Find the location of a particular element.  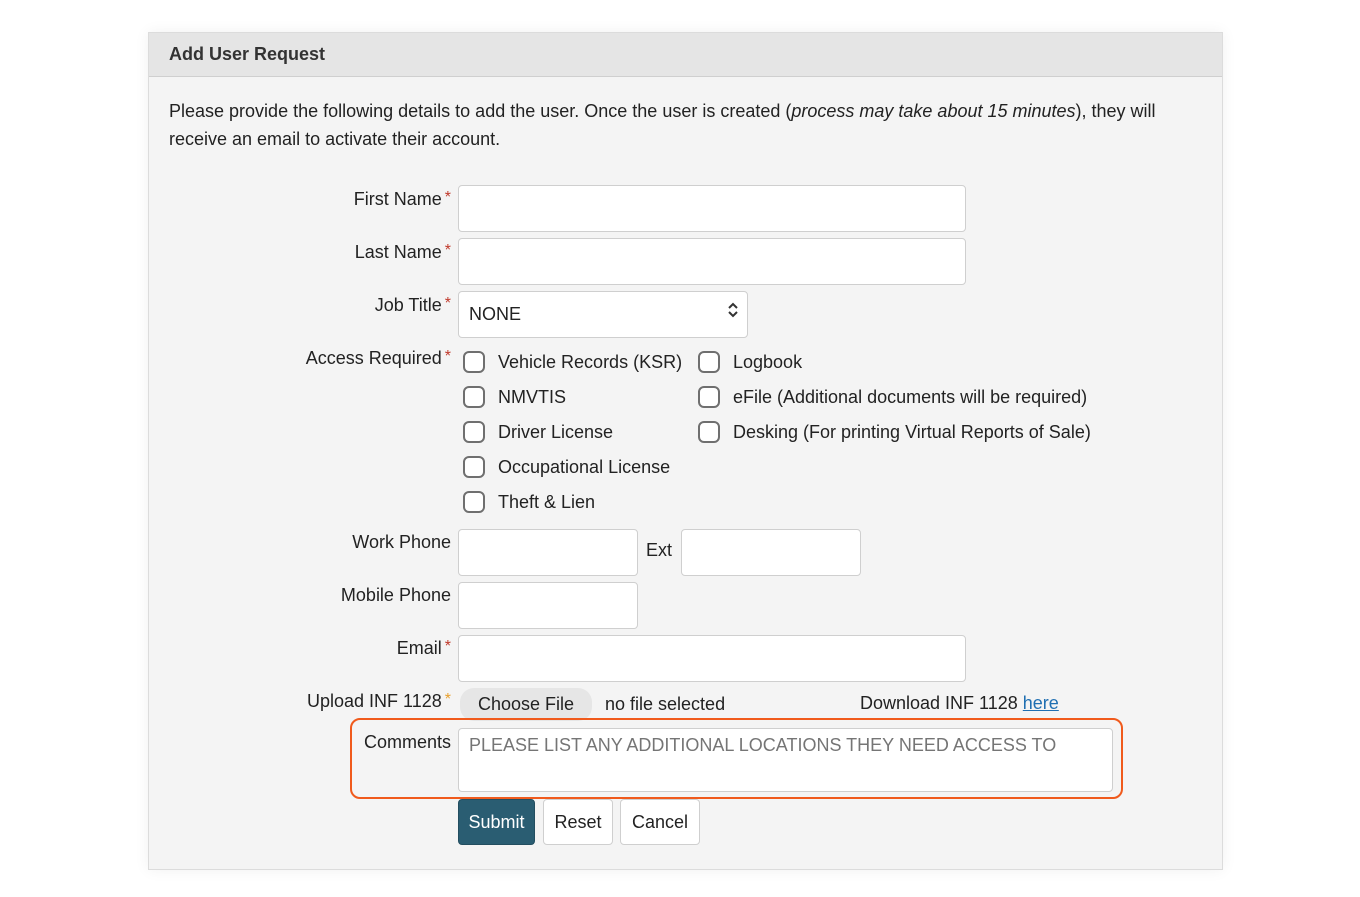

first-name-input is located at coordinates (712, 208).